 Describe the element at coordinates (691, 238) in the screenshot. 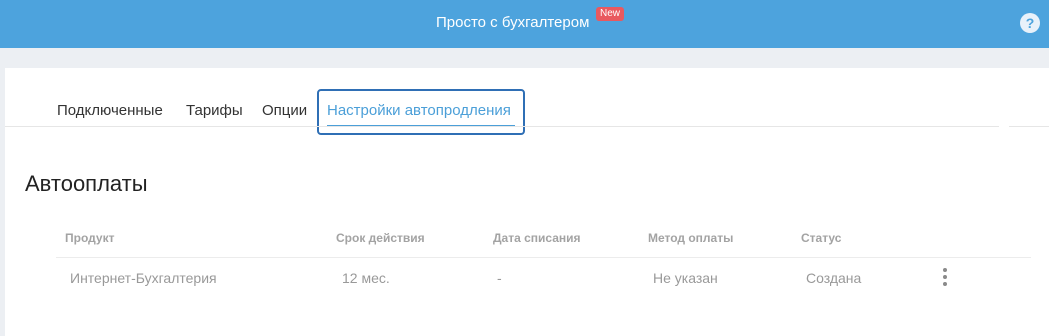

I see `column-header-payment-method: Метод оплаты` at that location.